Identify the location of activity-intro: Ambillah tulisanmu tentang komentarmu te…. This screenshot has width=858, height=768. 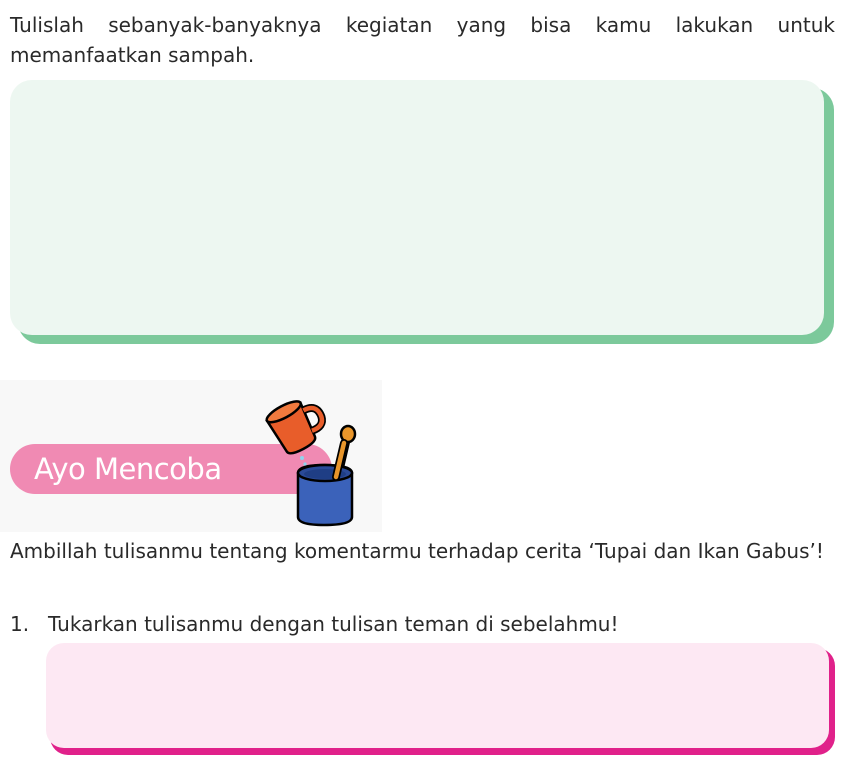
(417, 551).